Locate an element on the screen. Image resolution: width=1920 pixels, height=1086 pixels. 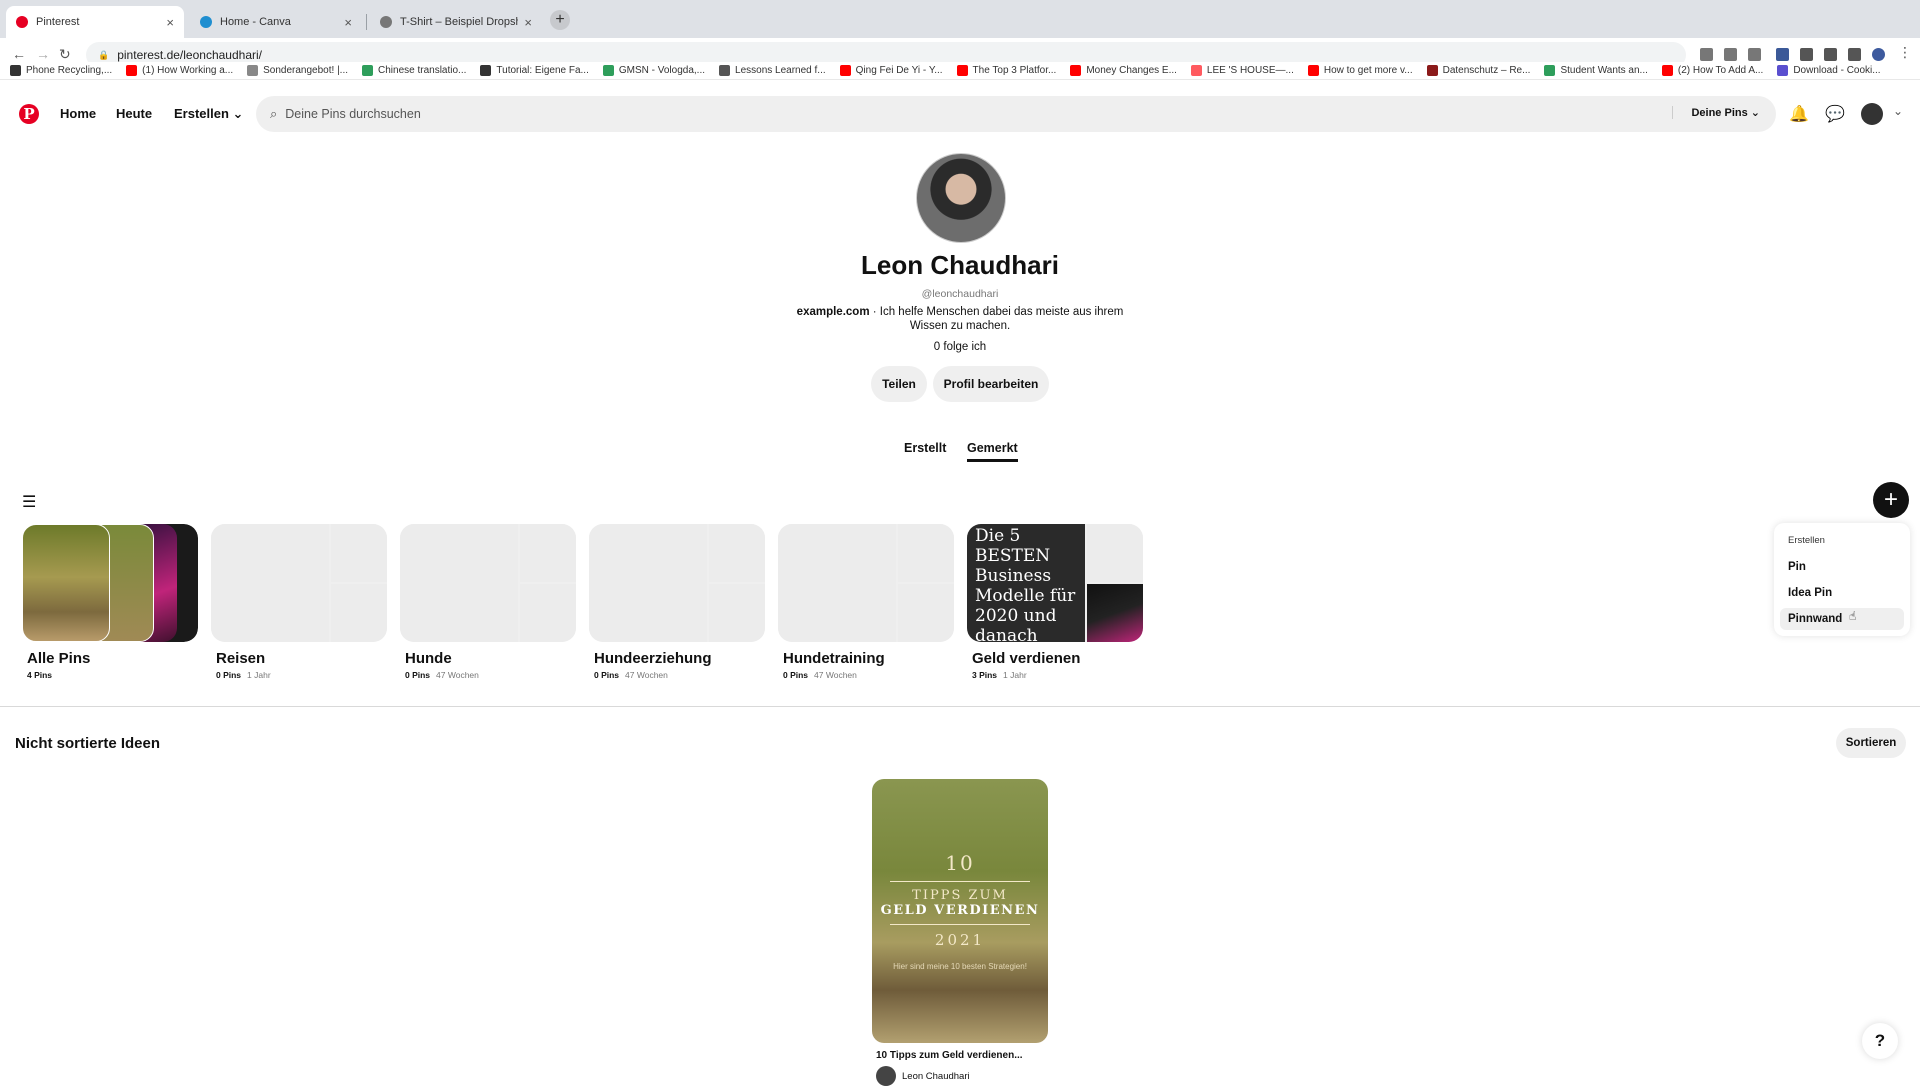
sidebar-icon is located at coordinates (1854, 54).